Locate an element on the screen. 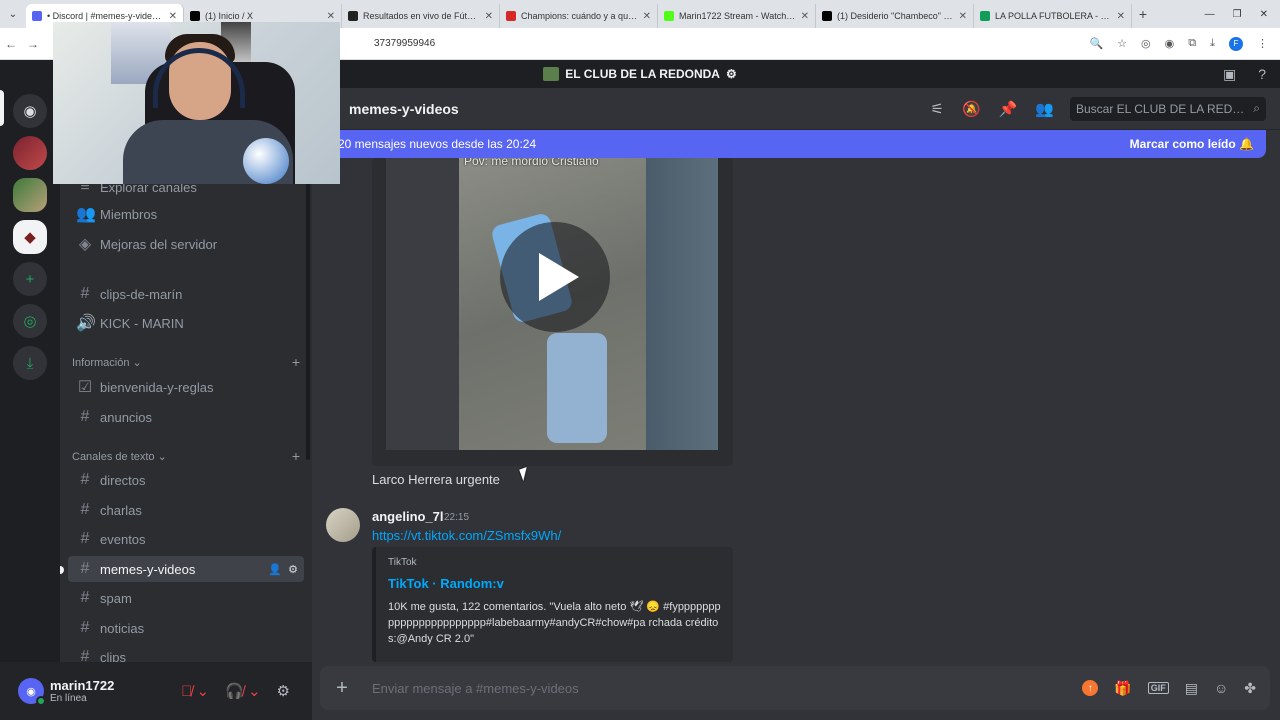  discord-favicon-icon is located at coordinates (37, 16).